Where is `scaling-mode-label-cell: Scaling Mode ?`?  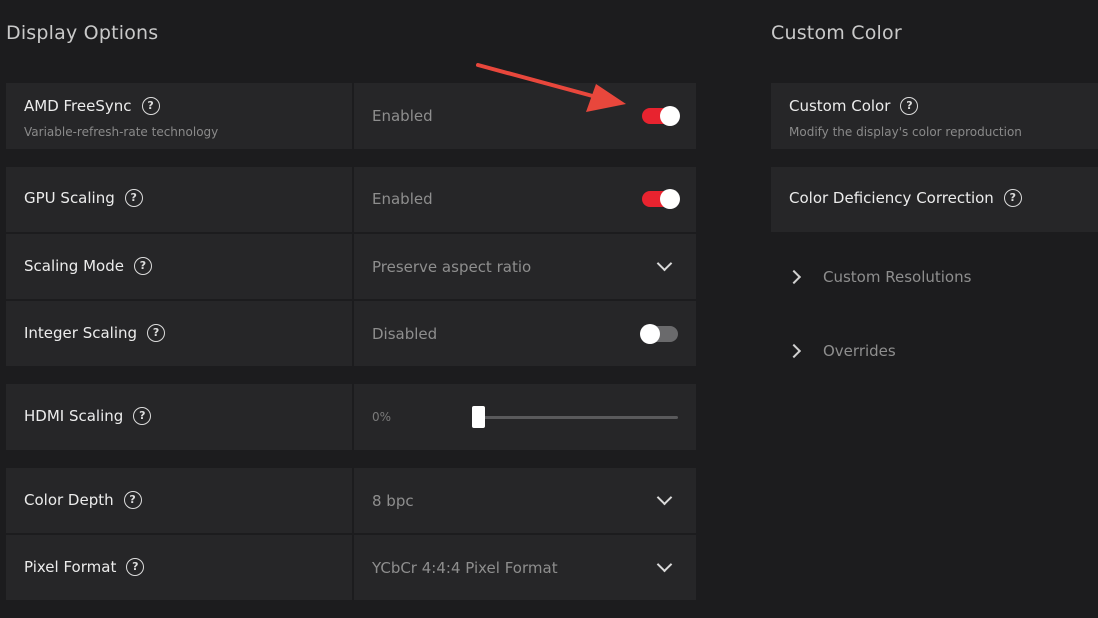
scaling-mode-label-cell: Scaling Mode ? is located at coordinates (179, 266).